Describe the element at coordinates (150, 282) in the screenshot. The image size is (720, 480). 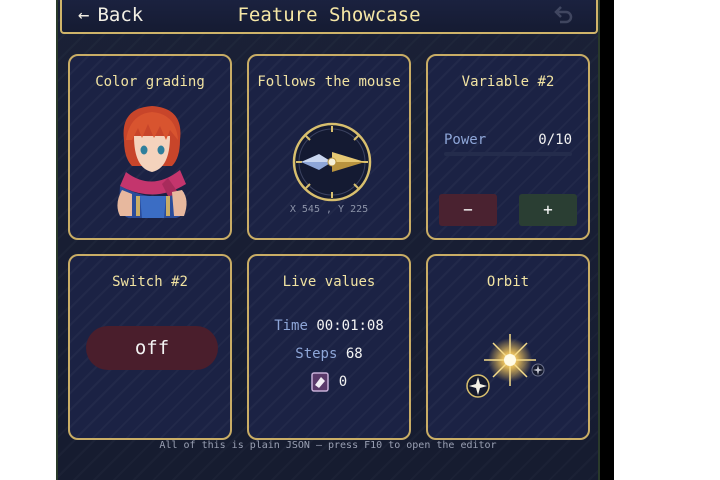
I see `switch-title: Switch #2` at that location.